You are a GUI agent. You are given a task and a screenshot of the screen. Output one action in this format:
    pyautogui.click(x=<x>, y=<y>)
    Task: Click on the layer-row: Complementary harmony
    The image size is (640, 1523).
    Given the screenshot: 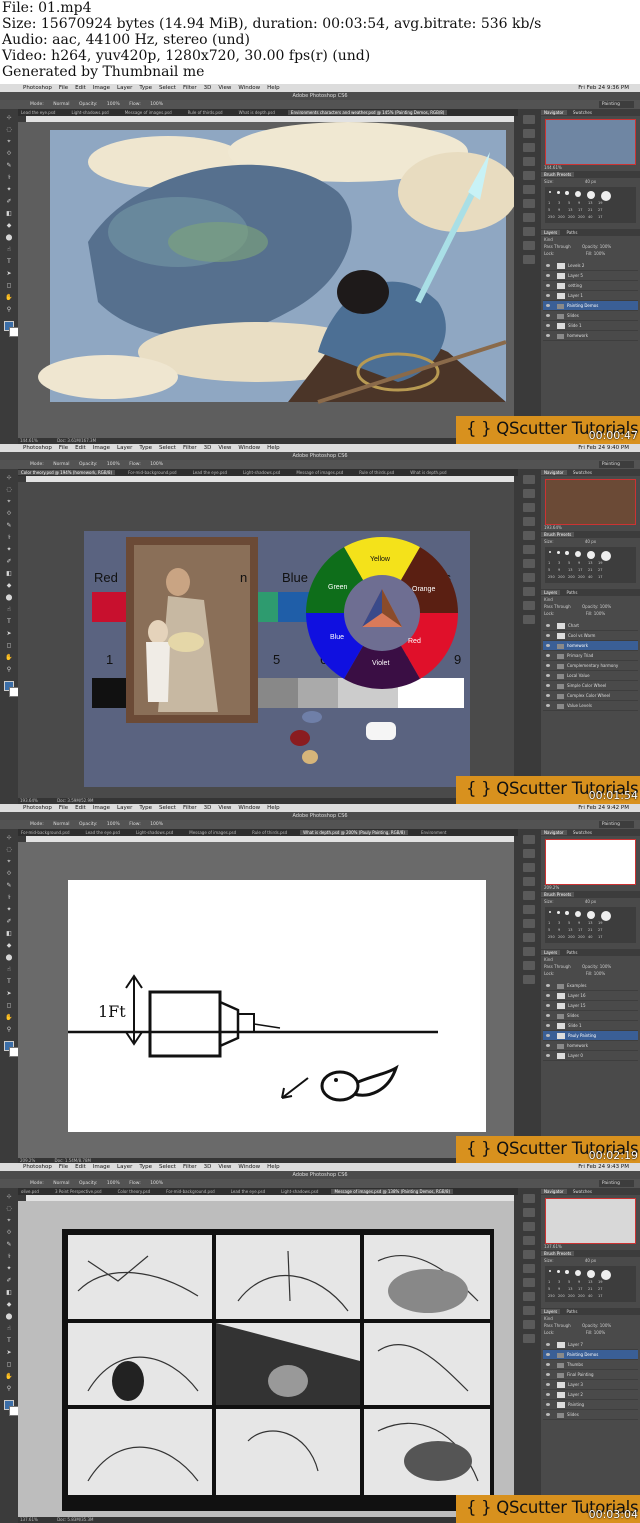 What is the action you would take?
    pyautogui.click(x=590, y=666)
    